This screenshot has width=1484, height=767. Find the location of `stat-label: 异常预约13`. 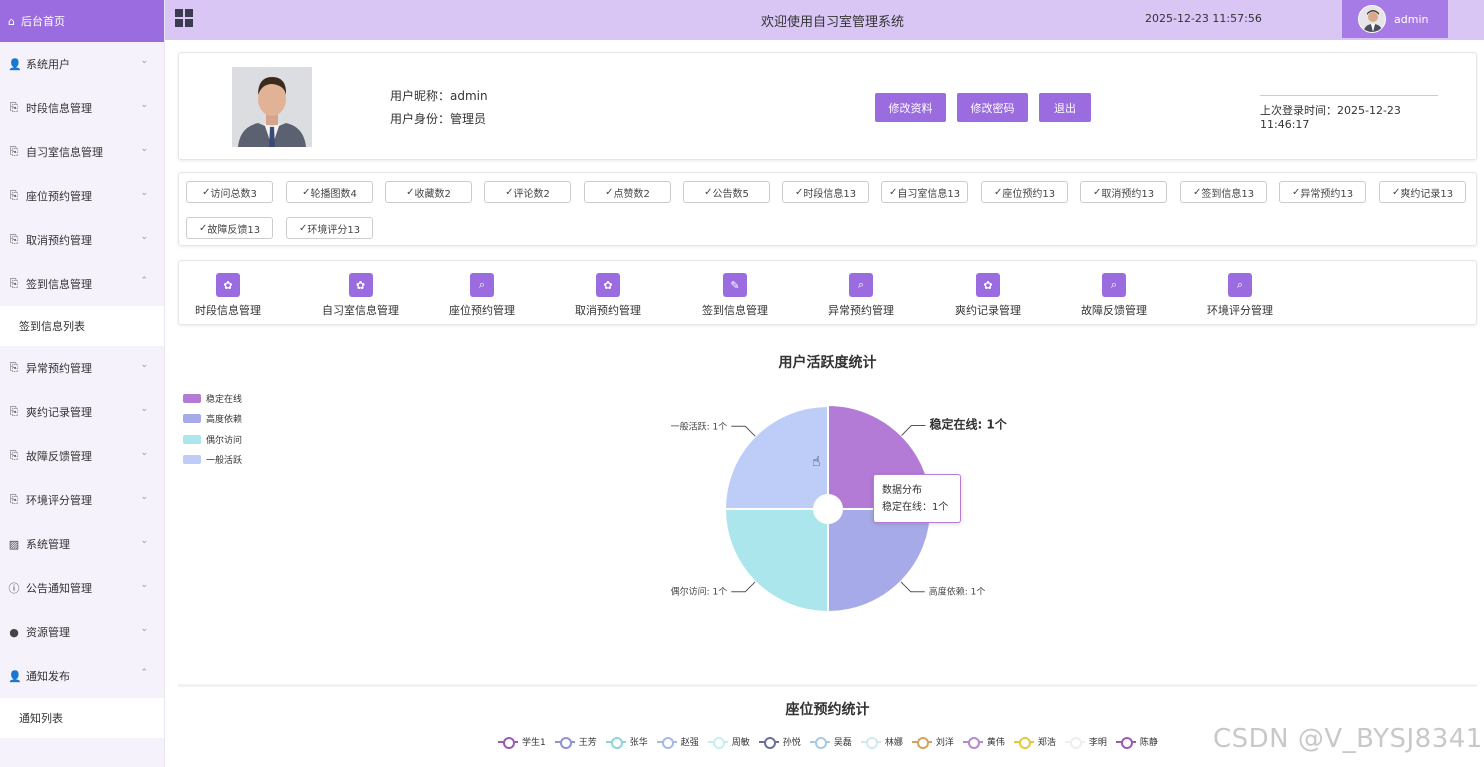

stat-label: 异常预约13 is located at coordinates (1327, 194).